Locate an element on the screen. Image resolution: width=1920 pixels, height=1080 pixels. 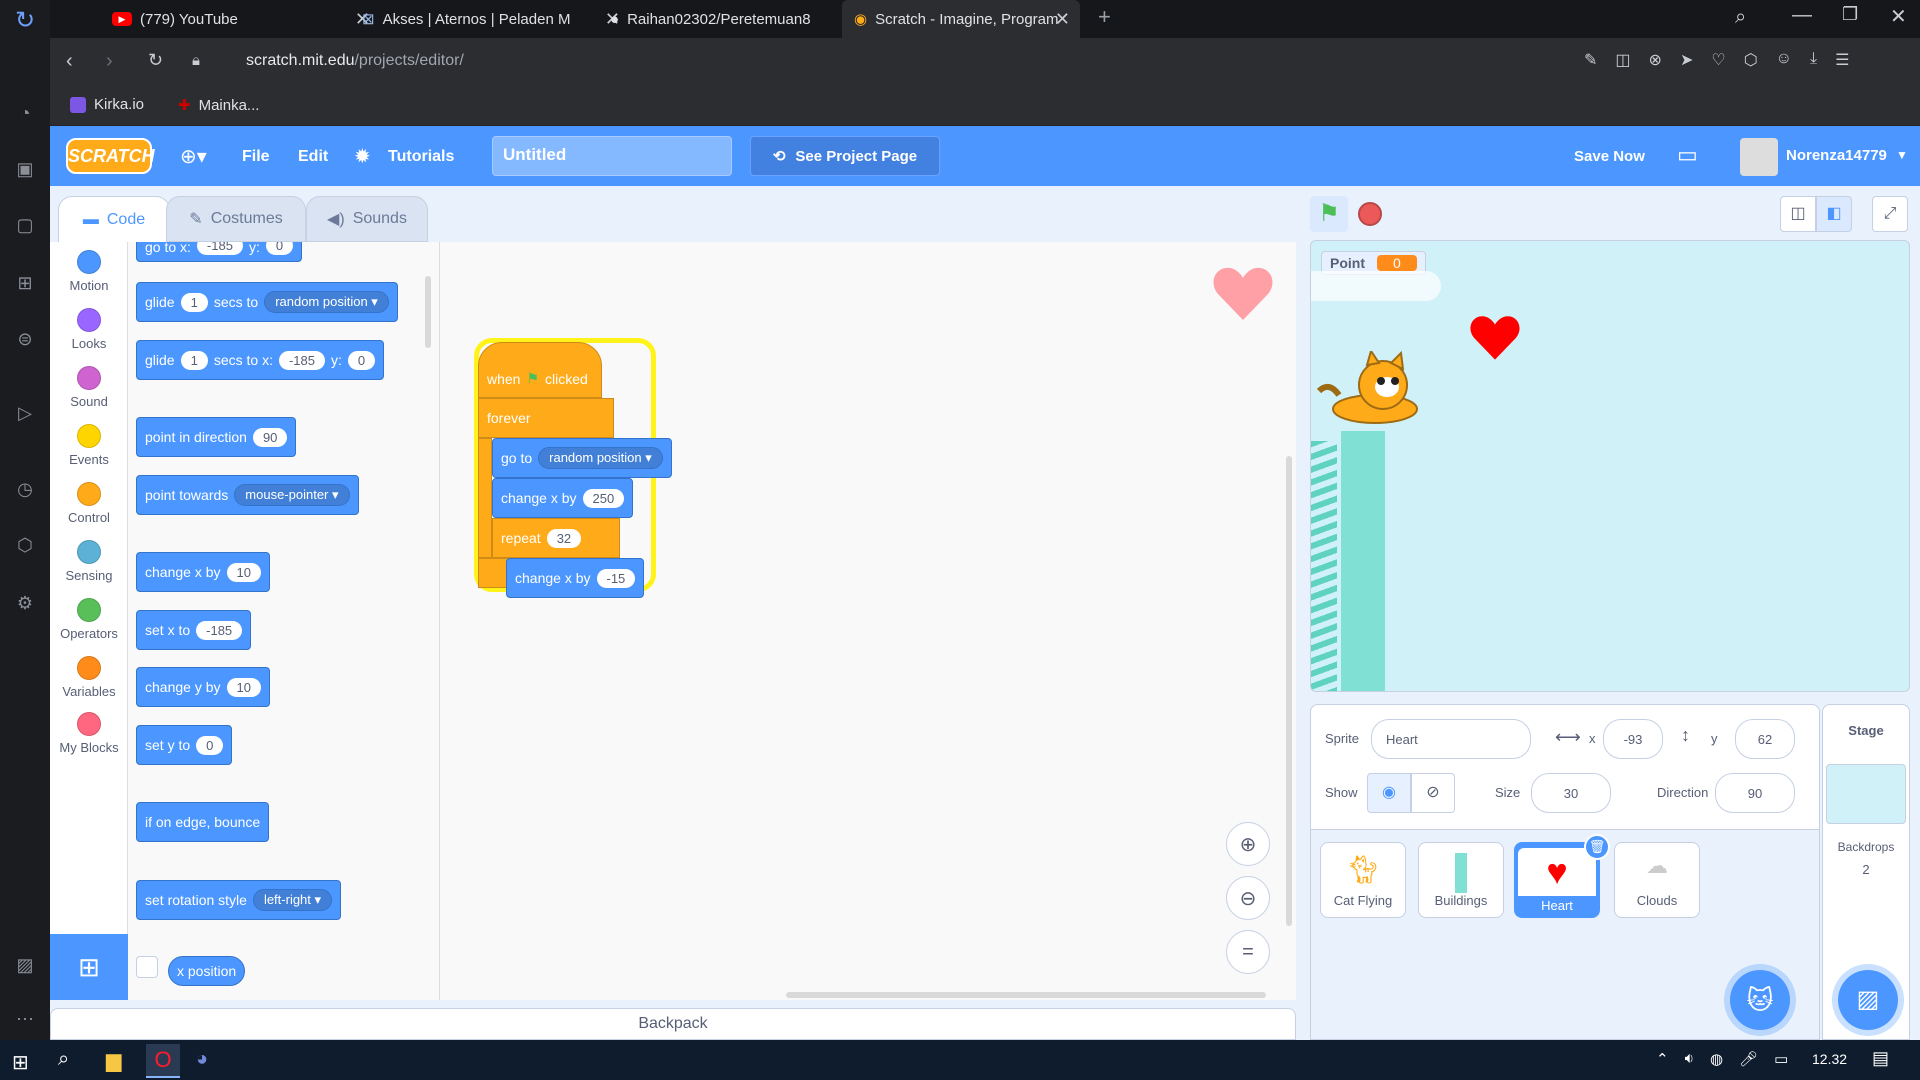
restore-button: ❐ is located at coordinates (1850, 14).